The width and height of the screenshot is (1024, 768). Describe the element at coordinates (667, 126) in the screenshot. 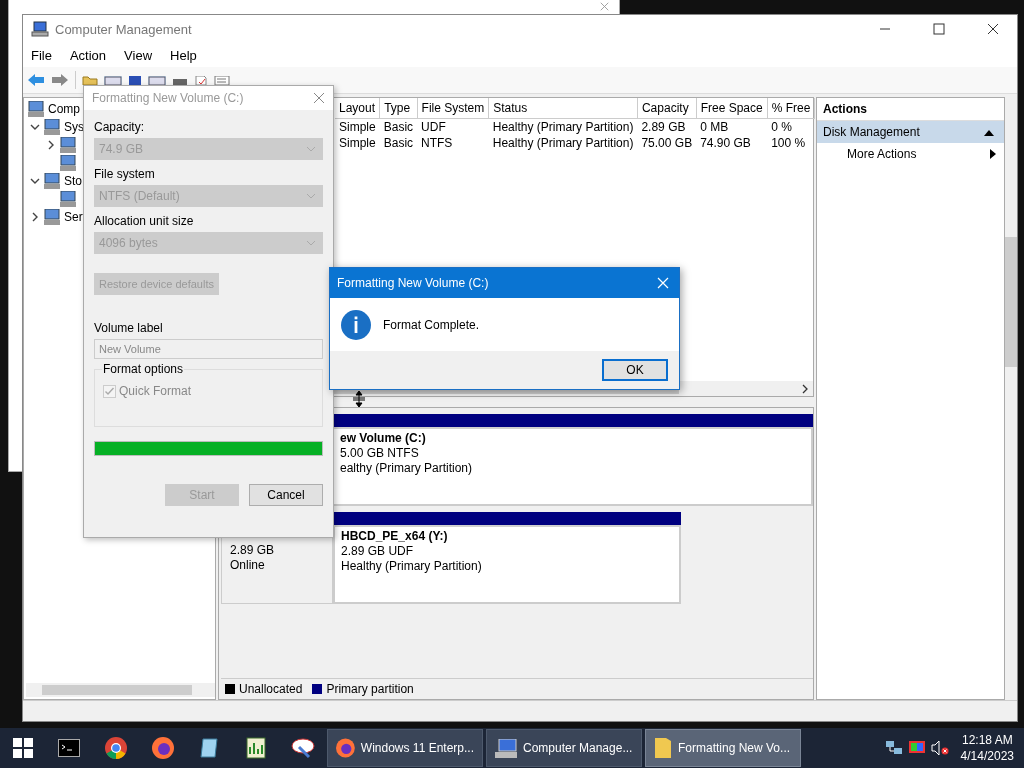

I see `table-cell: 2.89 GB` at that location.